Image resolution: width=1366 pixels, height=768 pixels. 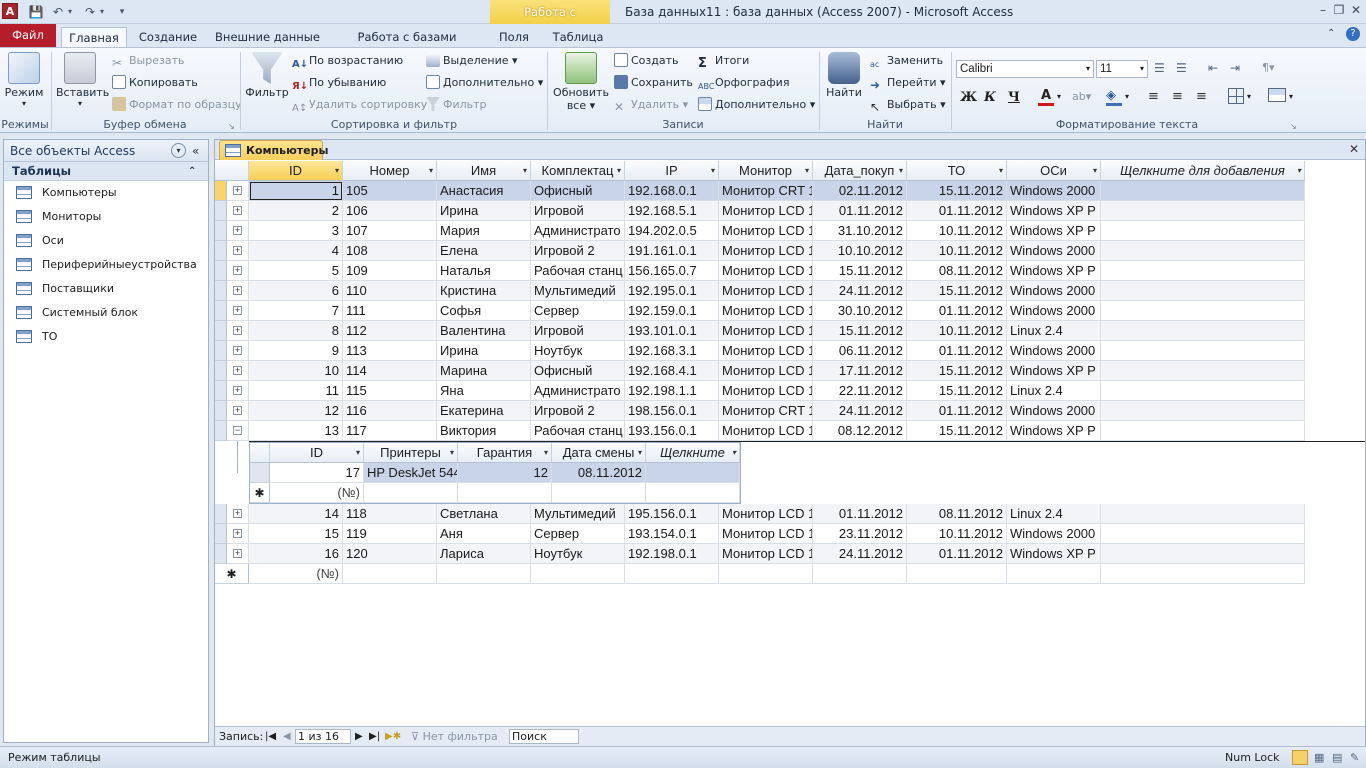 What do you see at coordinates (1177, 96) in the screenshot?
I see `align-center-icon: ≡` at bounding box center [1177, 96].